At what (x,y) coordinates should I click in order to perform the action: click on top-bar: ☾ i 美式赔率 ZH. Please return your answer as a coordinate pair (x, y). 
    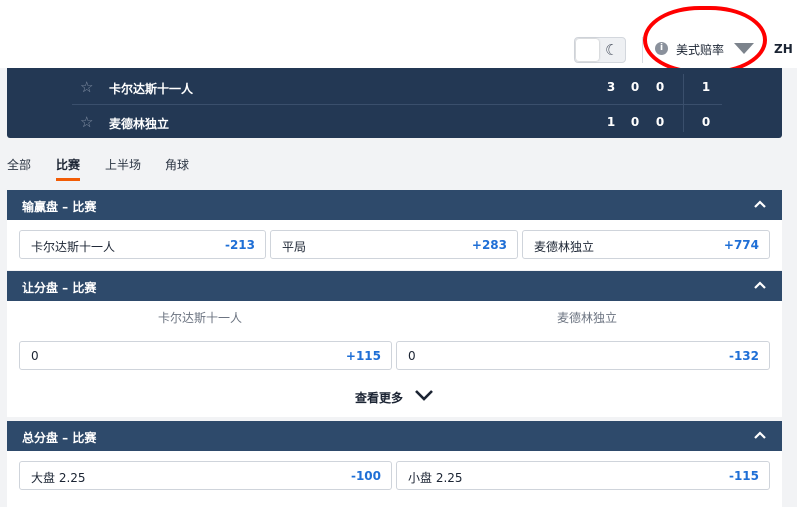
    Looking at the image, I should click on (398, 37).